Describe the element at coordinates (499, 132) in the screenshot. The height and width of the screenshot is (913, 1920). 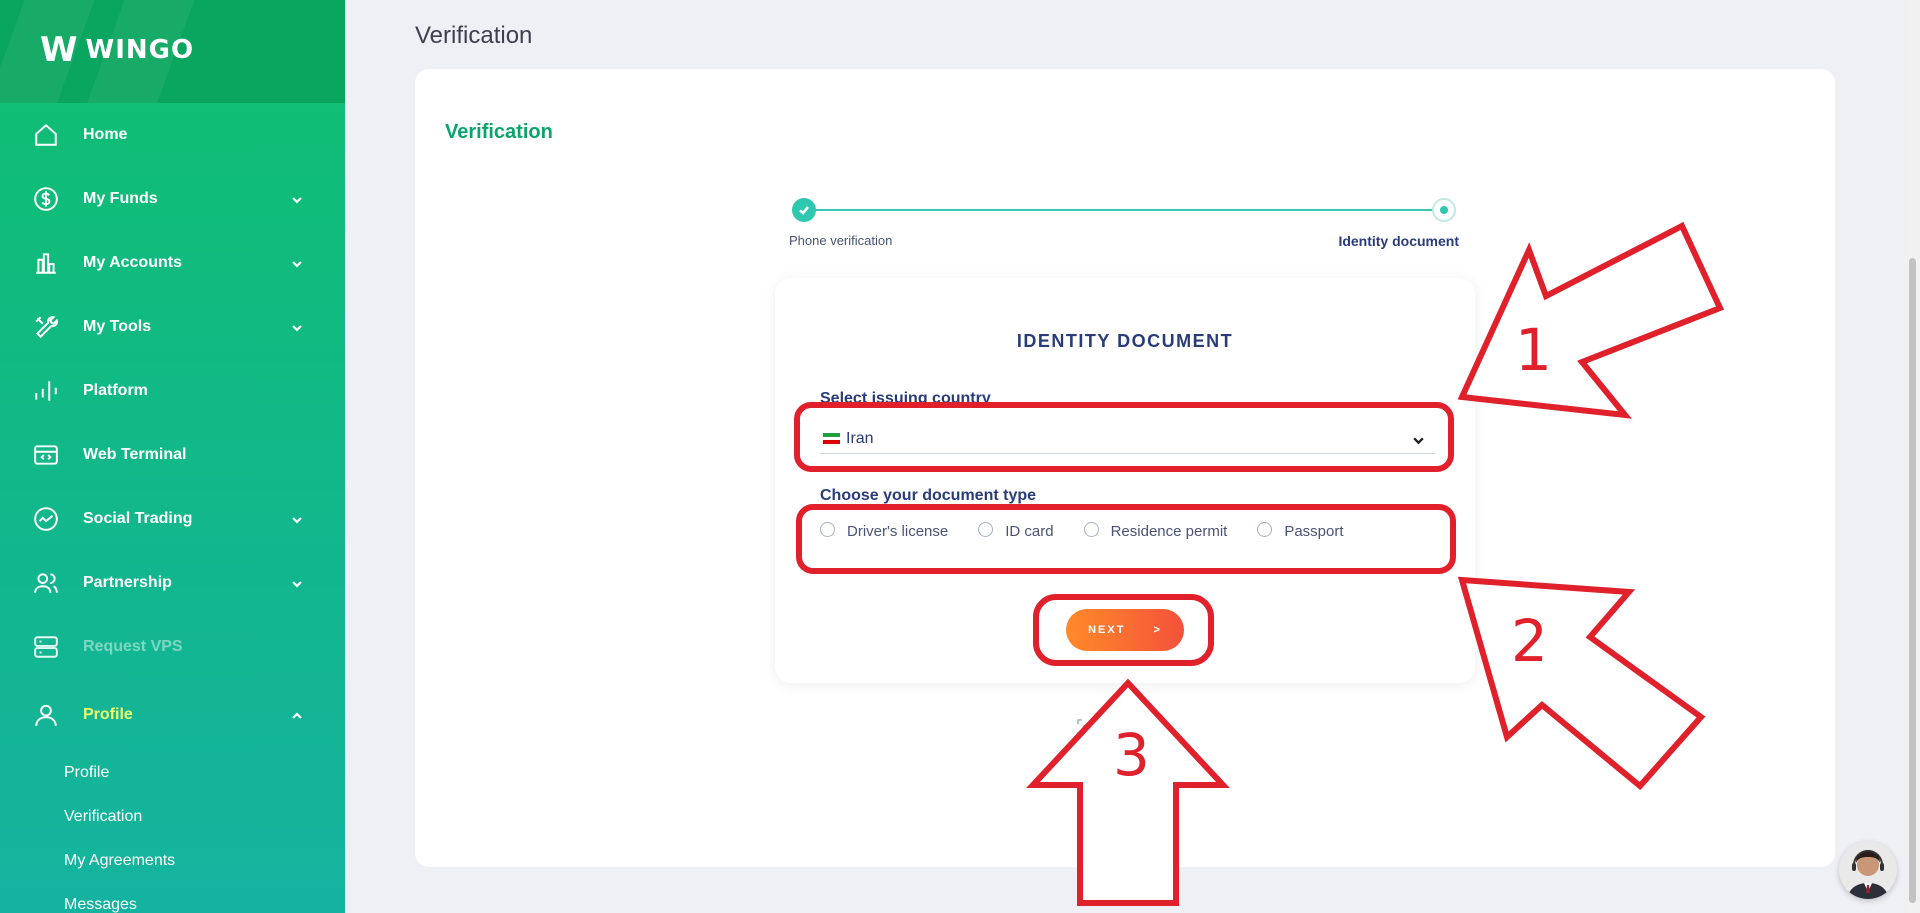
I see `card-title: Verification` at that location.